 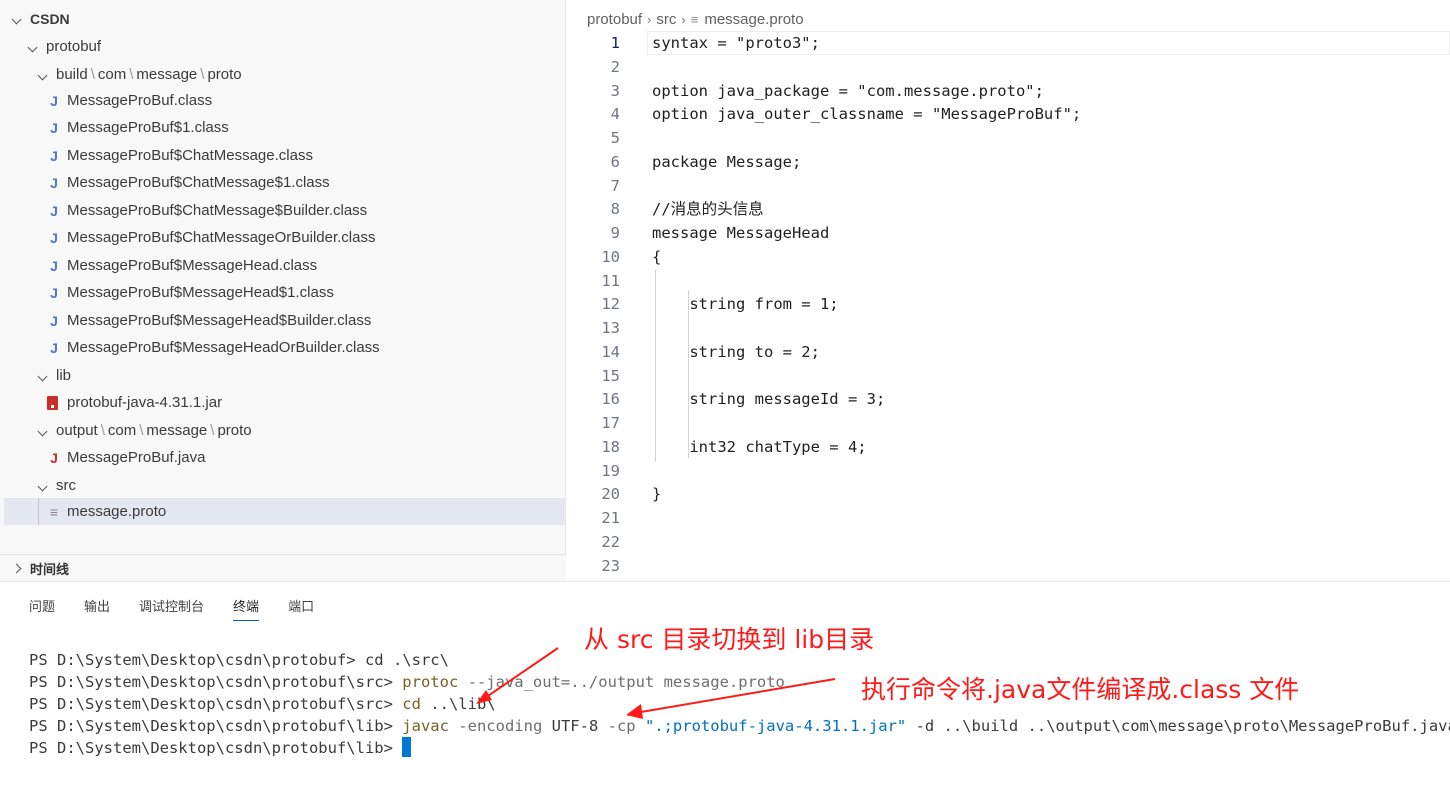 What do you see at coordinates (216, 682) in the screenshot?
I see `terminal-prompt: PS D:\System\Desktop\csdn\protobuf\src>` at bounding box center [216, 682].